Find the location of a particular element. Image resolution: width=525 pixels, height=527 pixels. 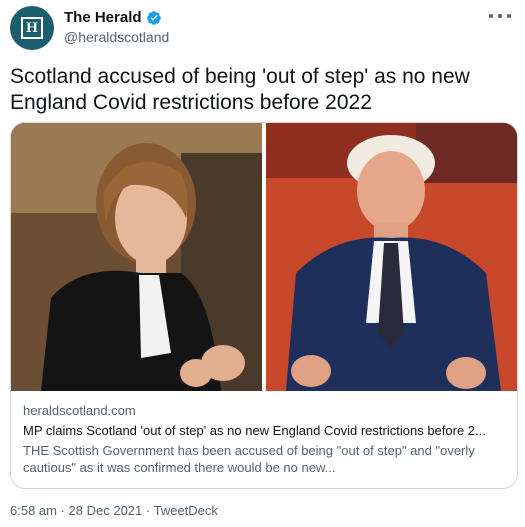

display-name: The Herald is located at coordinates (103, 17).